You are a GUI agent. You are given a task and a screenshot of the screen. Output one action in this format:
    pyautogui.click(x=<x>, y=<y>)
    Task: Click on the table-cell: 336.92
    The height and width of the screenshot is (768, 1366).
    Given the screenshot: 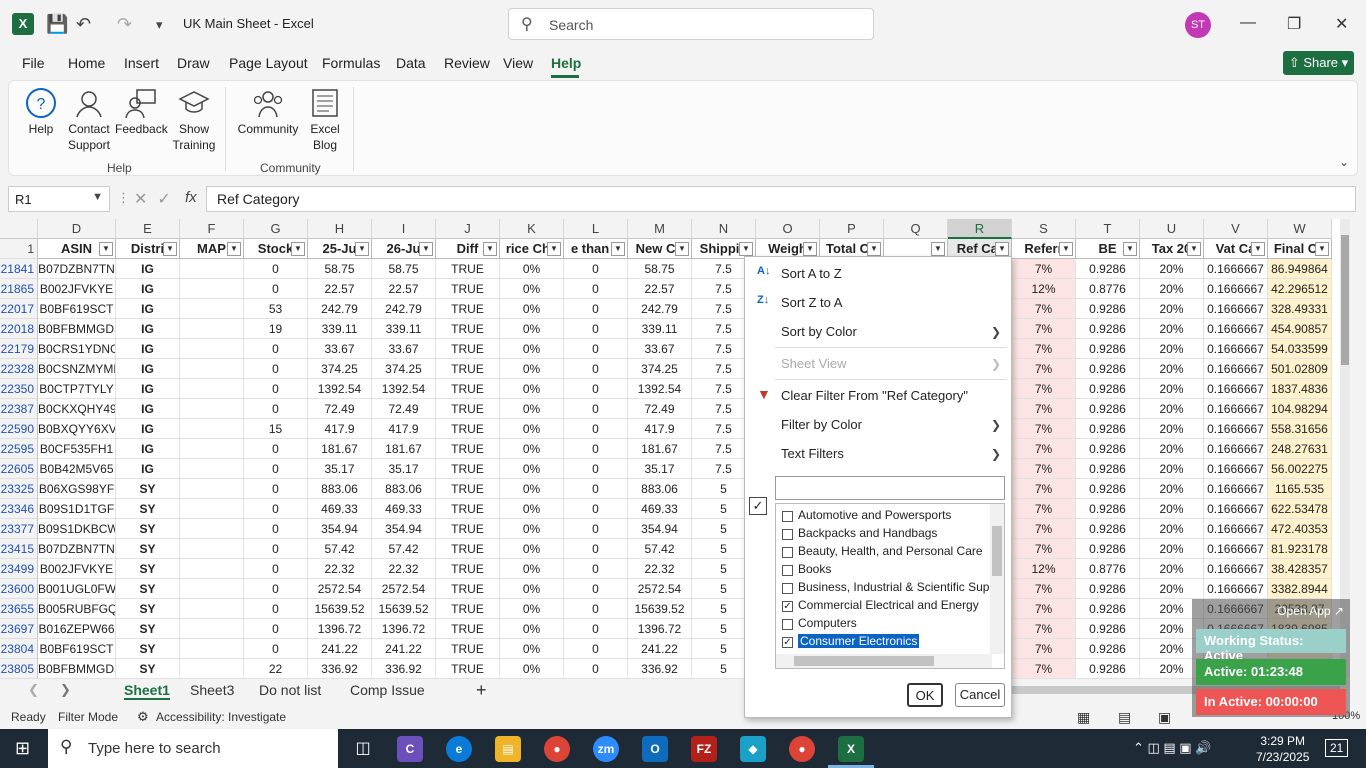 What is the action you would take?
    pyautogui.click(x=340, y=669)
    